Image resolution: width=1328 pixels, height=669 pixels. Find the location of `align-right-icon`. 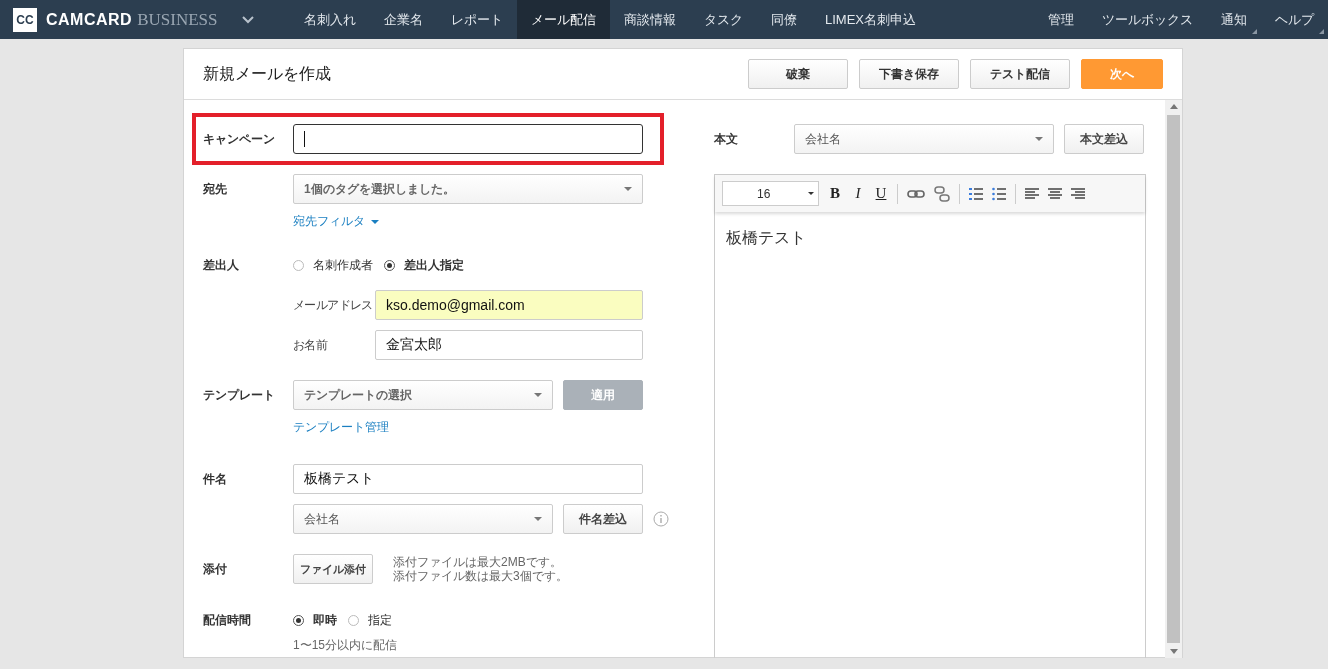

align-right-icon is located at coordinates (1078, 193).